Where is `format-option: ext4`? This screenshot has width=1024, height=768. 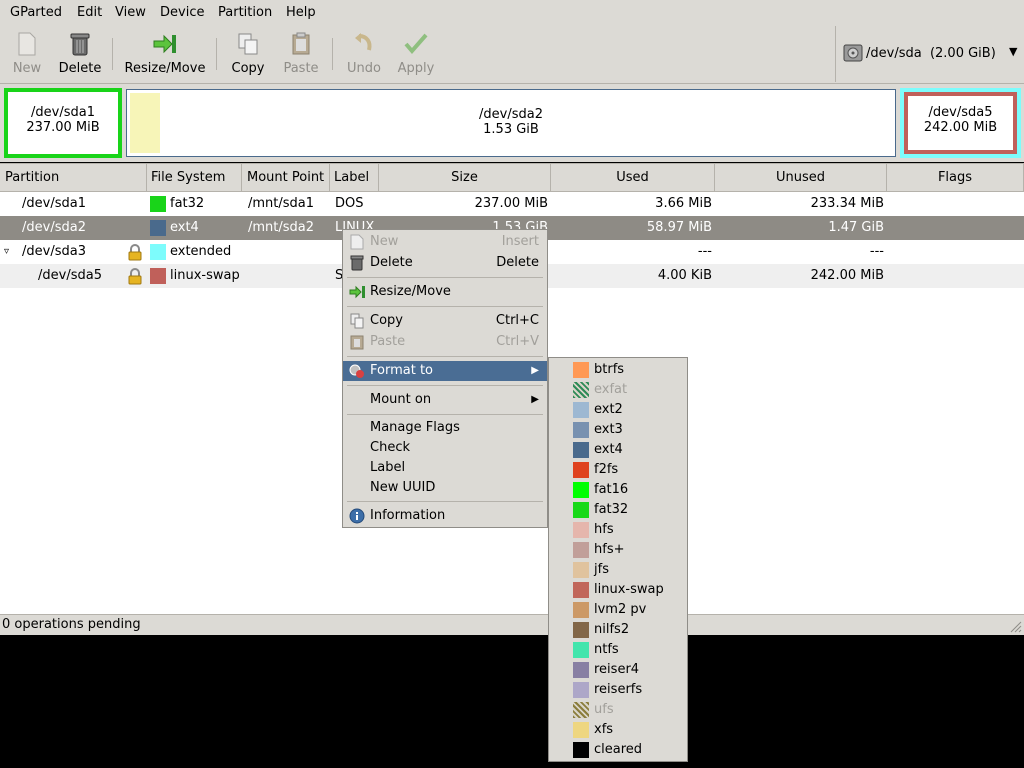 format-option: ext4 is located at coordinates (618, 450).